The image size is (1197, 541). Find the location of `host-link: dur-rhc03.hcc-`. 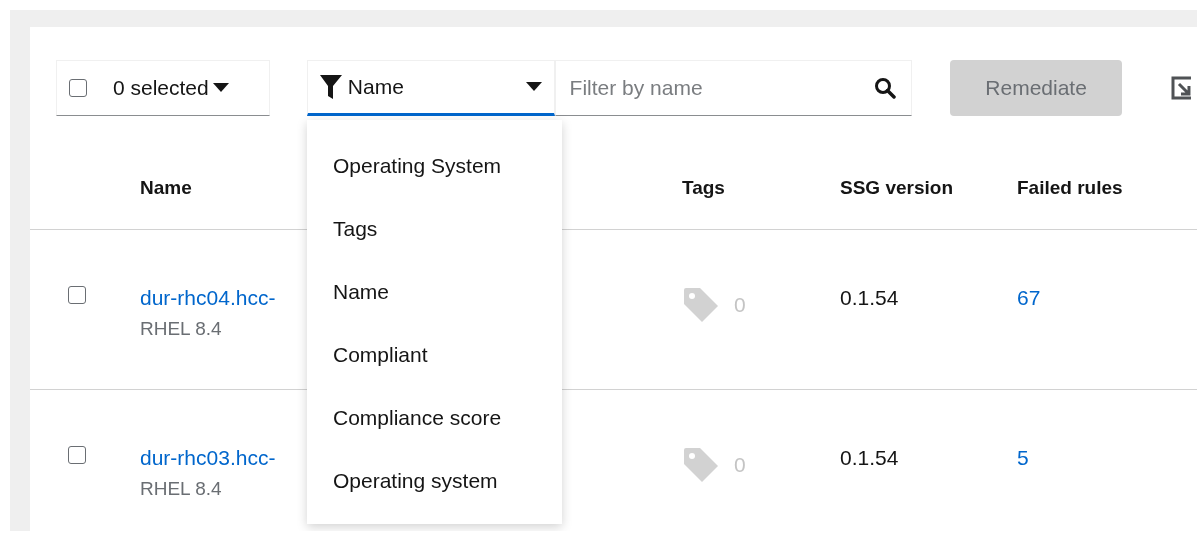

host-link: dur-rhc03.hcc- is located at coordinates (208, 458).